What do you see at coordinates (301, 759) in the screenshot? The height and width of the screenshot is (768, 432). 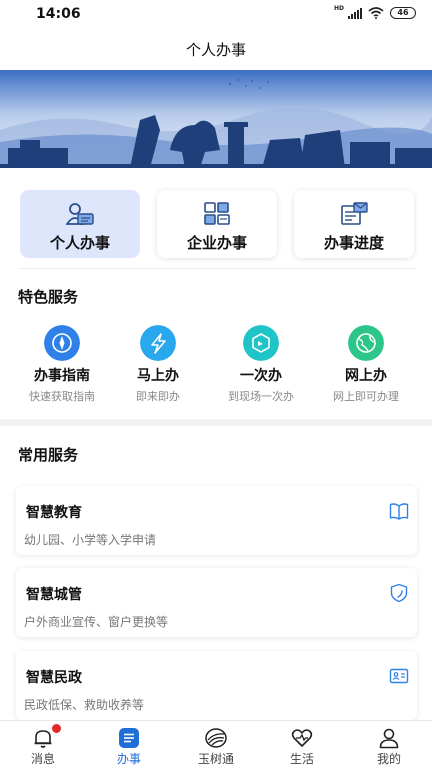 I see `tab-life-label: 生活` at bounding box center [301, 759].